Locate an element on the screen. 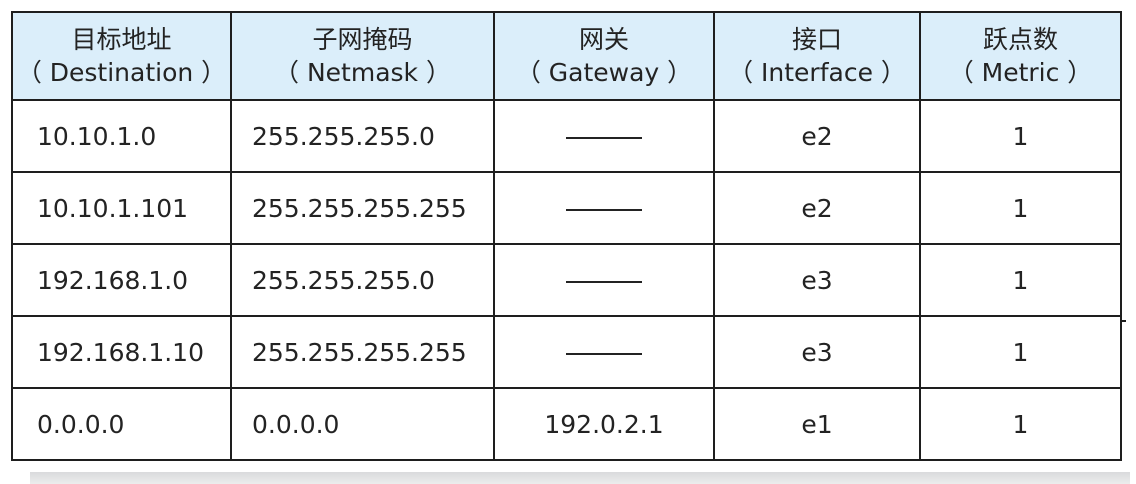  header-netmask-zh: 子网掩码 is located at coordinates (362, 39).